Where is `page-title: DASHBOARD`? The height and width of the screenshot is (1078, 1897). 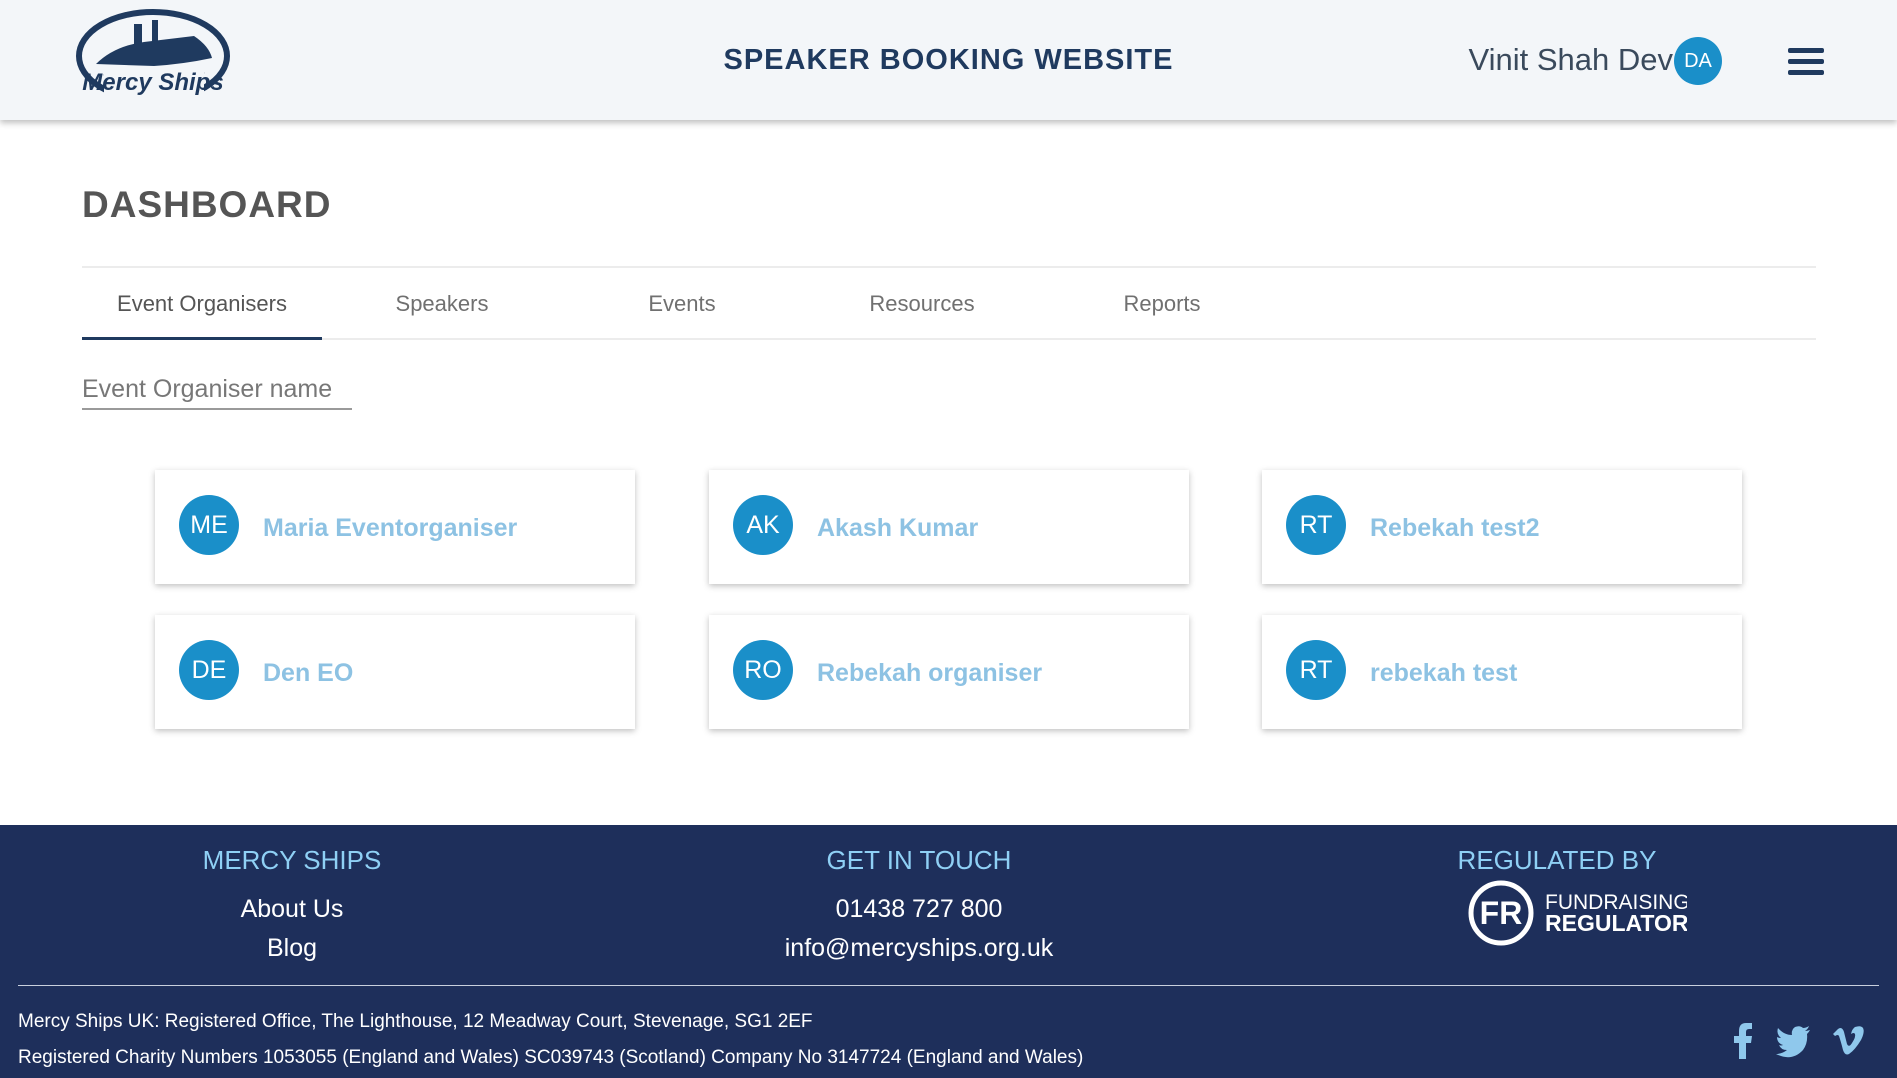
page-title: DASHBOARD is located at coordinates (207, 204).